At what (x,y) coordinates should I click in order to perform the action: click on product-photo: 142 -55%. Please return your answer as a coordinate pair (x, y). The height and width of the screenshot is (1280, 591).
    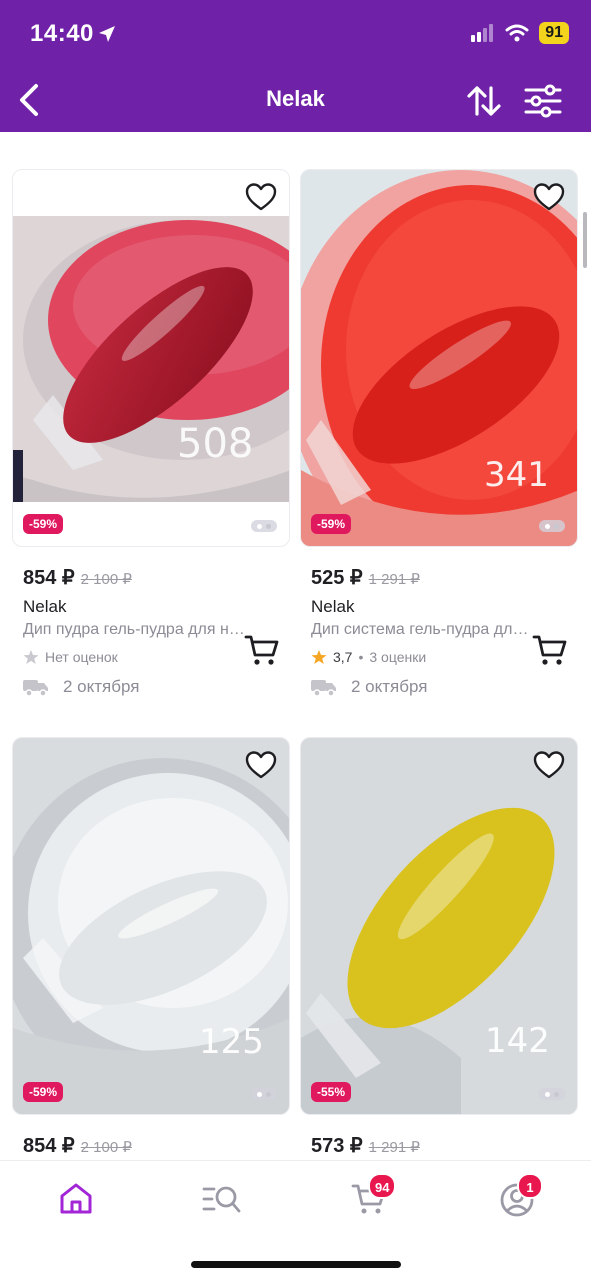
    Looking at the image, I should click on (439, 926).